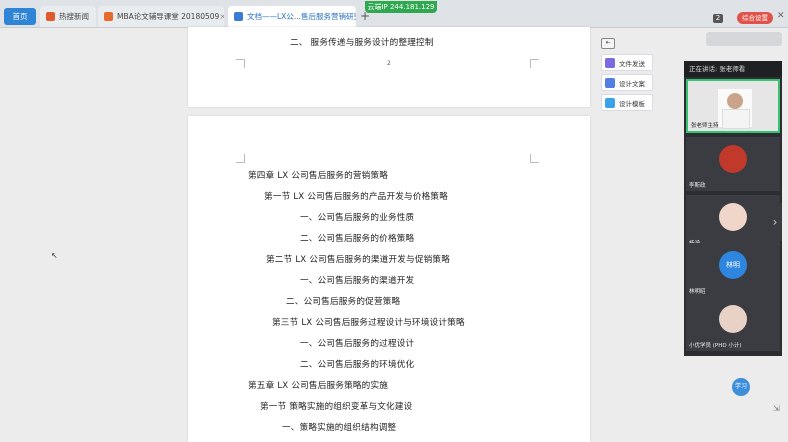 Image resolution: width=788 pixels, height=442 pixels. Describe the element at coordinates (632, 63) in the screenshot. I see `send-file-label: 文件发送` at that location.